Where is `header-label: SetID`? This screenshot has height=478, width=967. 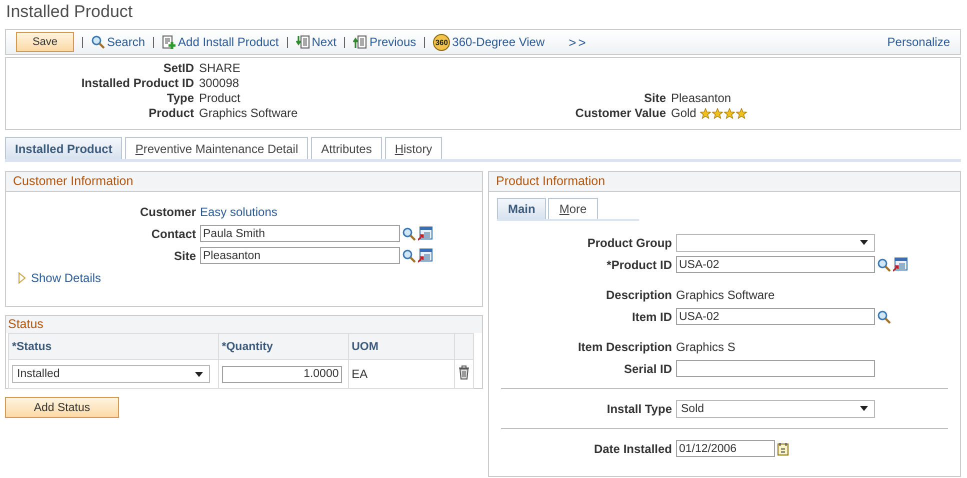 header-label: SetID is located at coordinates (178, 68).